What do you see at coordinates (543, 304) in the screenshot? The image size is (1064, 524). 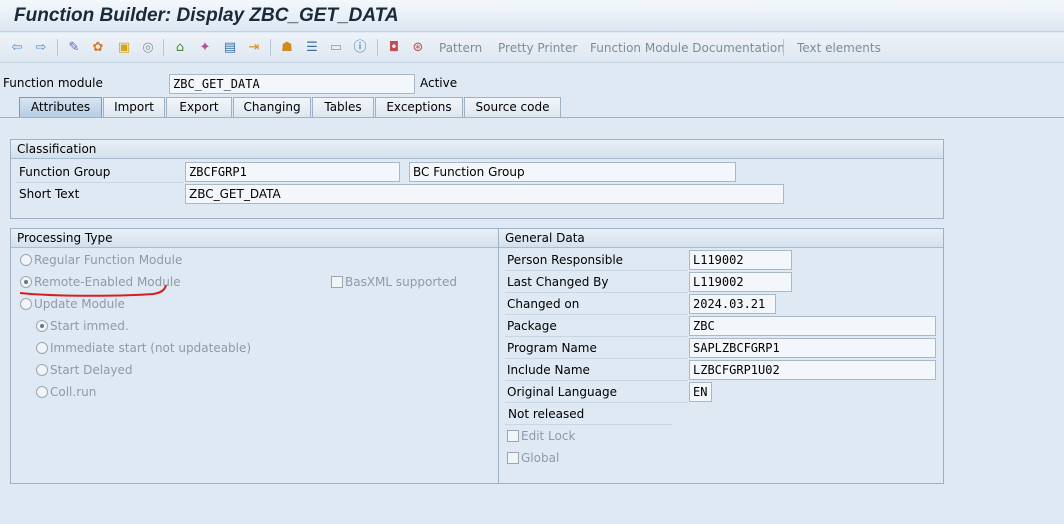 I see `changed-on-label: Changed on` at bounding box center [543, 304].